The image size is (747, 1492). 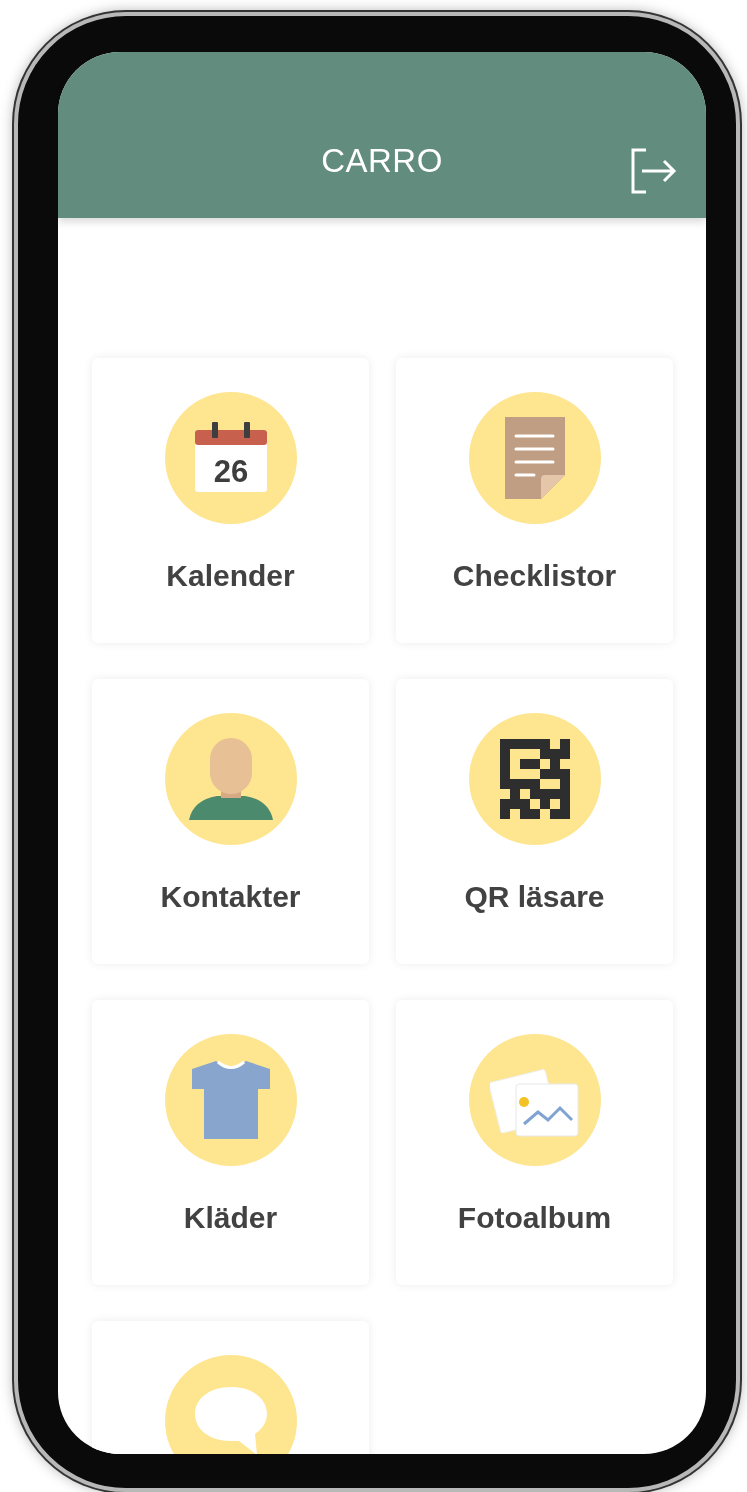 I want to click on tile-label: Kalender, so click(x=230, y=576).